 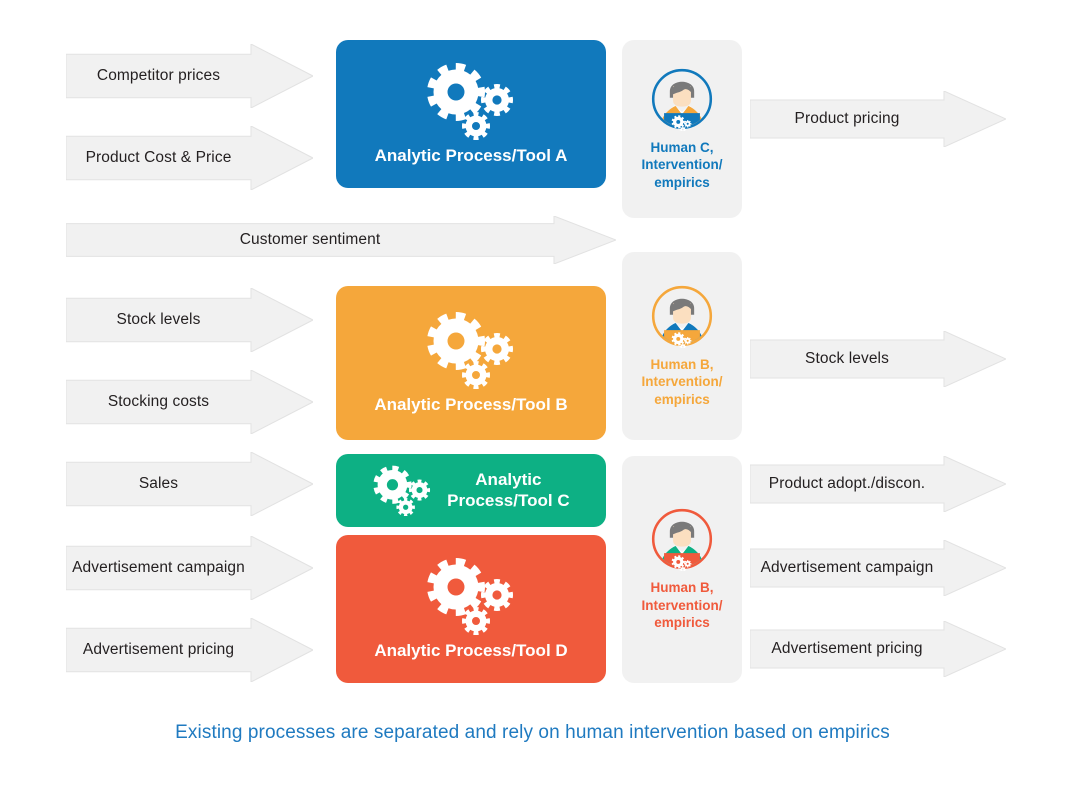 I want to click on arrow-label-advertisement-campaign-out: Advertisement campaign, so click(x=847, y=567).